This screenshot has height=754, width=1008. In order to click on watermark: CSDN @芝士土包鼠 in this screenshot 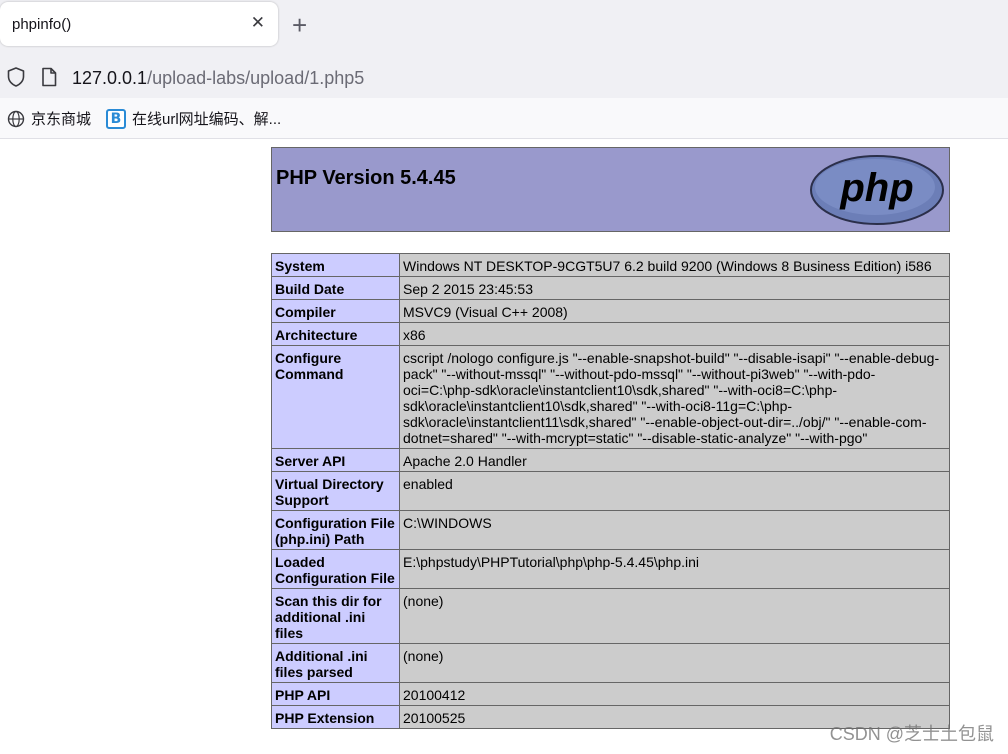, I will do `click(911, 734)`.